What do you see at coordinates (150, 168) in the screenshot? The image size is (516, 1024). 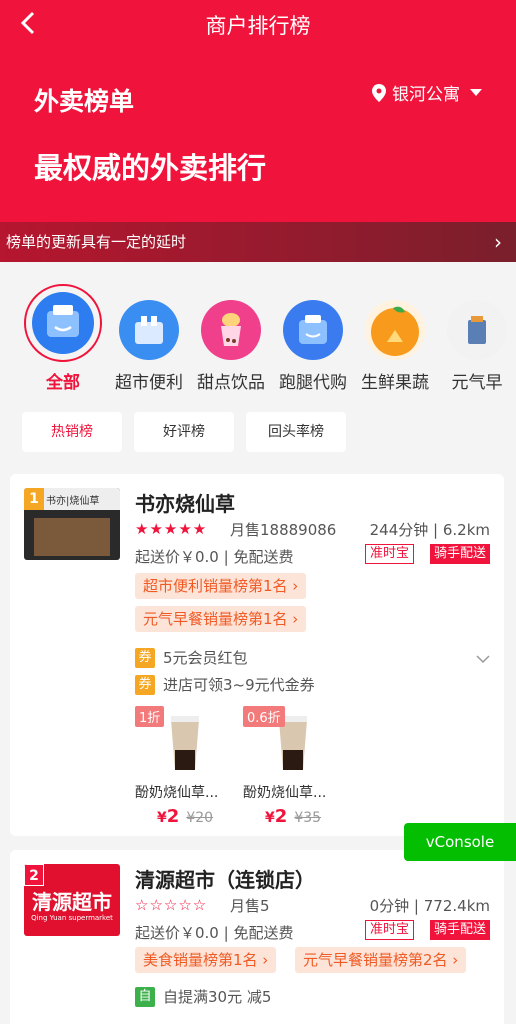 I see `header-slogan: 最权威的外卖排行` at bounding box center [150, 168].